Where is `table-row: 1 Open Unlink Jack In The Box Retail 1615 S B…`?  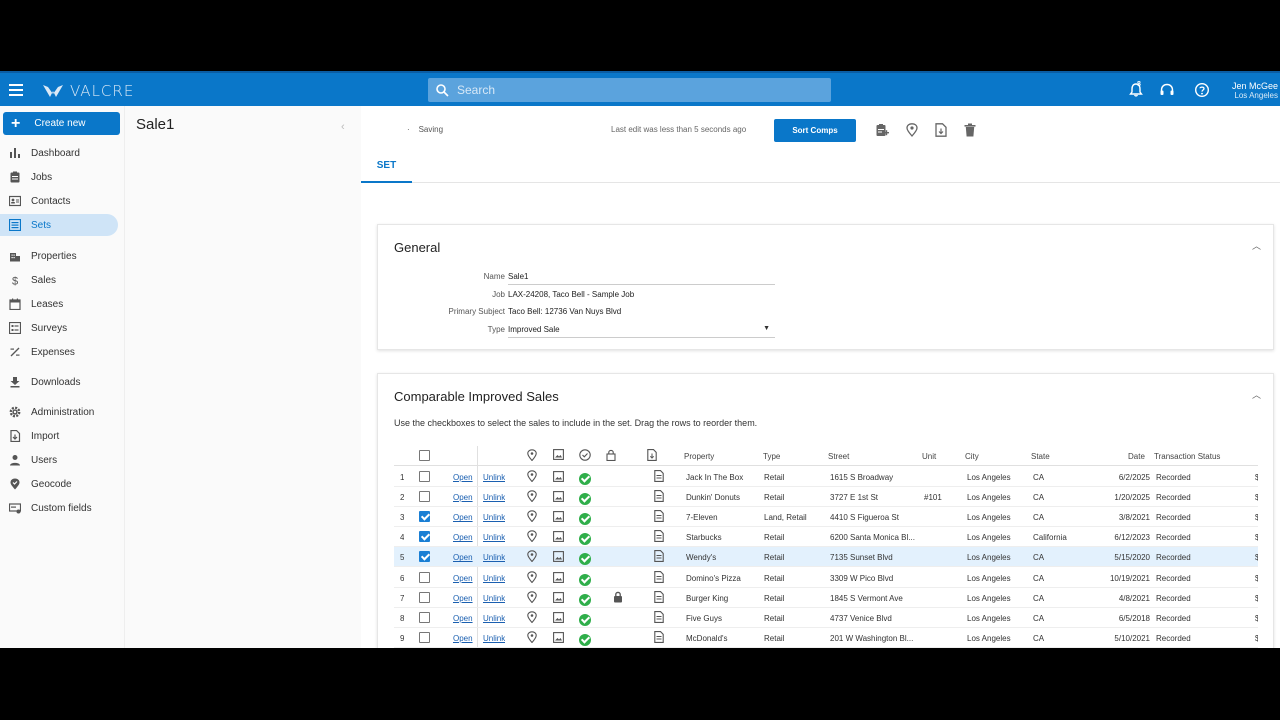 table-row: 1 Open Unlink Jack In The Box Retail 1615 S B… is located at coordinates (826, 477).